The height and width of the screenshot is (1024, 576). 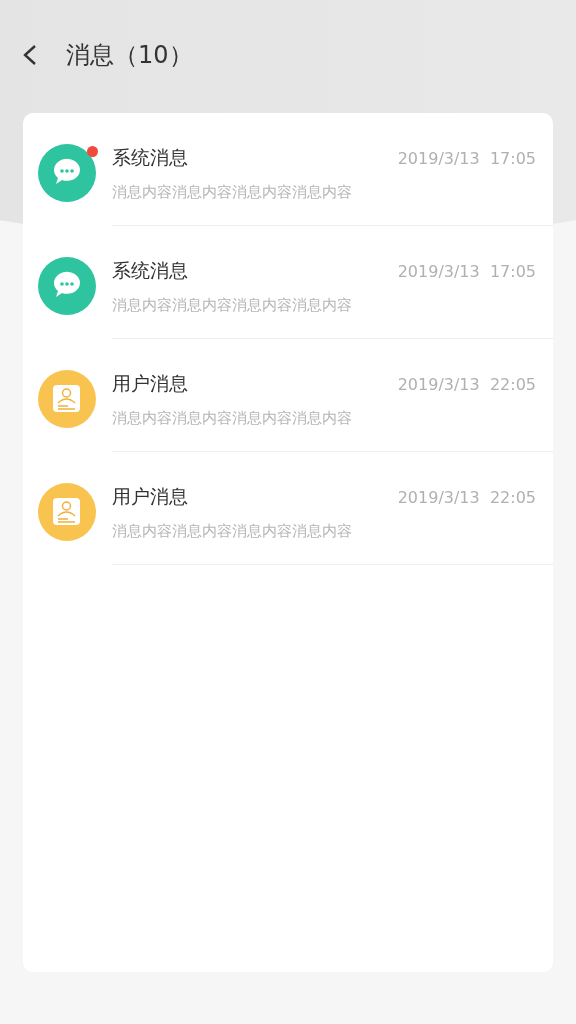 I want to click on back-icon, so click(x=30, y=54).